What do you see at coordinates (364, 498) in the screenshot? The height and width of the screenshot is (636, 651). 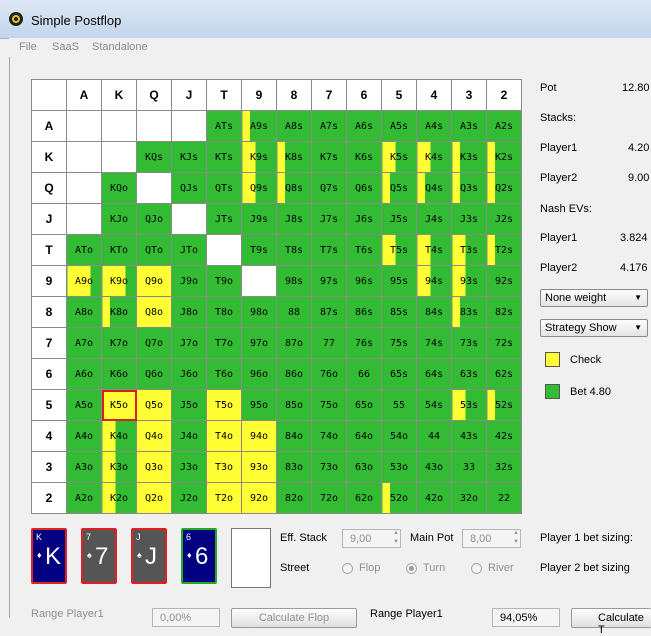 I see `hand-cell: 62o` at bounding box center [364, 498].